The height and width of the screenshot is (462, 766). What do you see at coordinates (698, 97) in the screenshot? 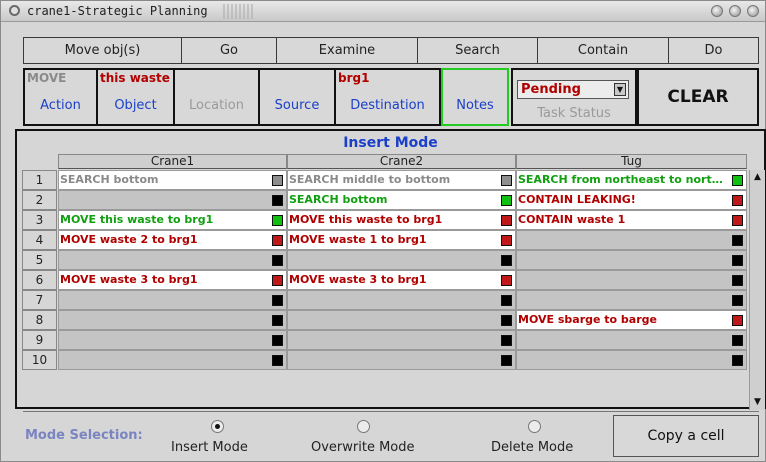
I see `clear-button: CLEAR` at bounding box center [698, 97].